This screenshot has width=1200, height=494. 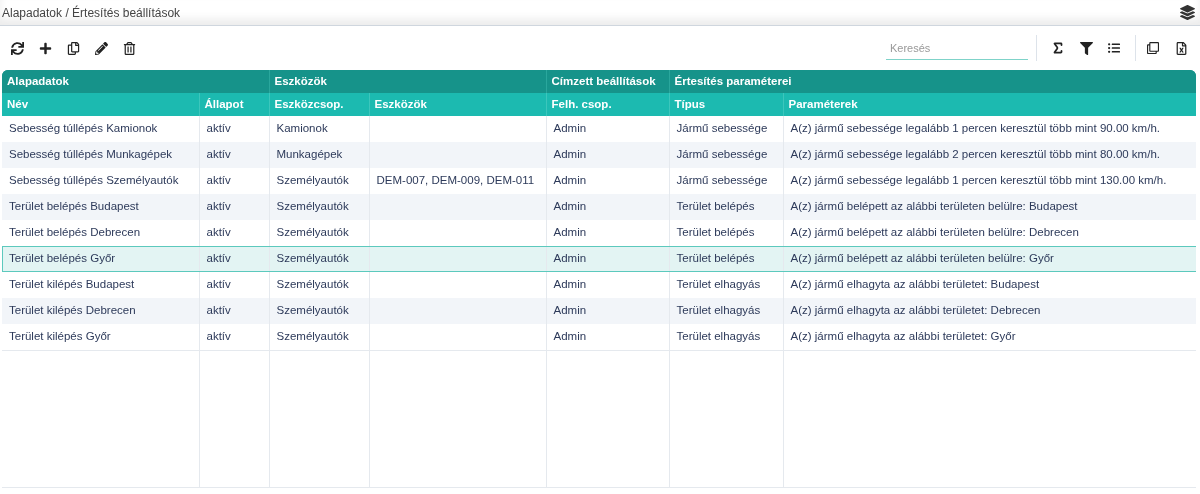 I want to click on refresh-button, so click(x=17, y=48).